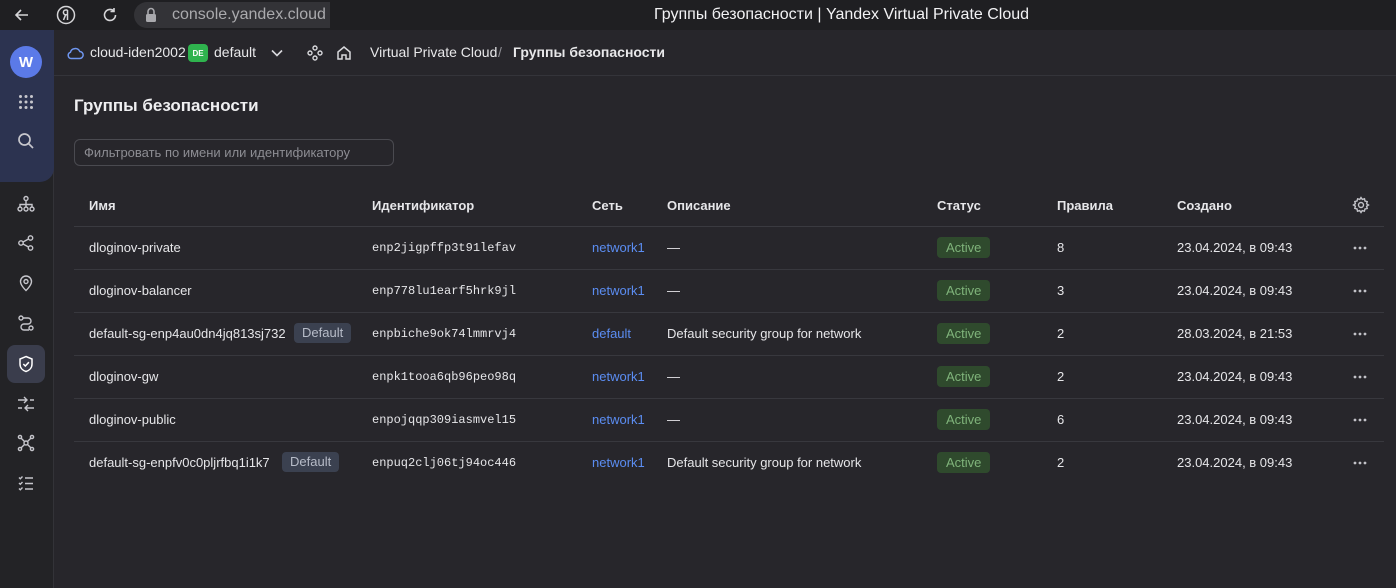 Image resolution: width=1396 pixels, height=588 pixels. Describe the element at coordinates (66, 15) in the screenshot. I see `yandex-logo-icon` at that location.